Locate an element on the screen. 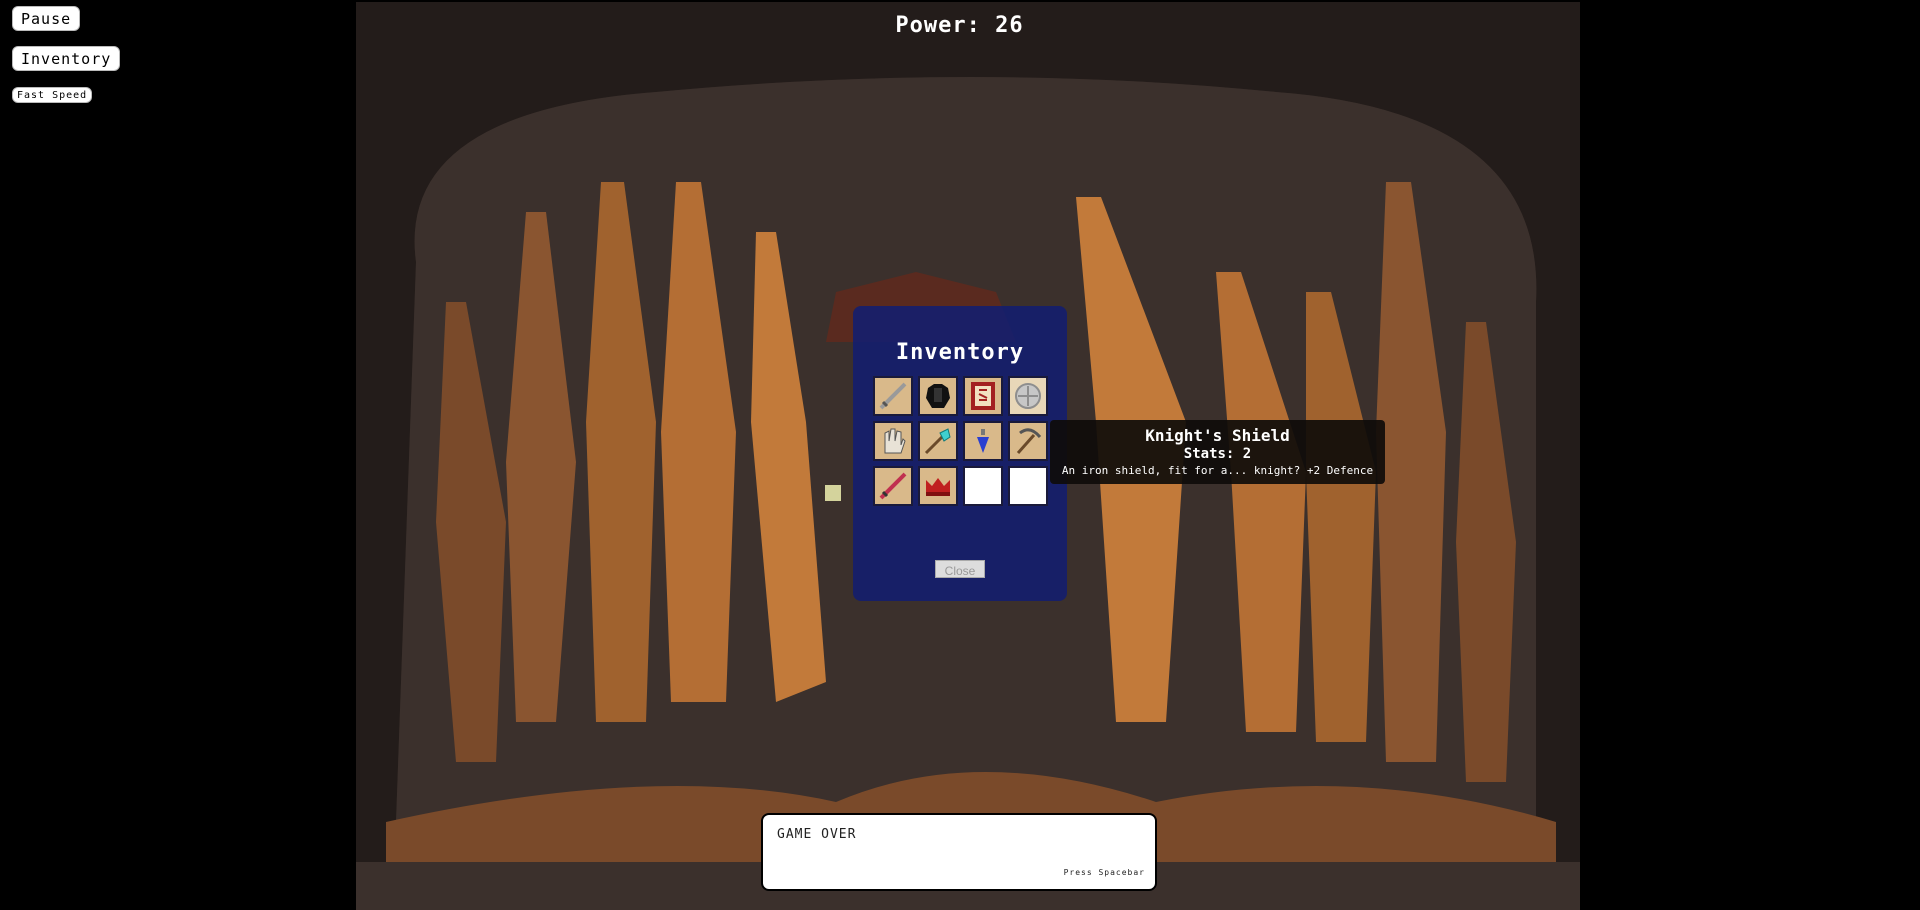 Image resolution: width=1920 pixels, height=910 pixels. dialog-text: GAME OVER is located at coordinates (817, 834).